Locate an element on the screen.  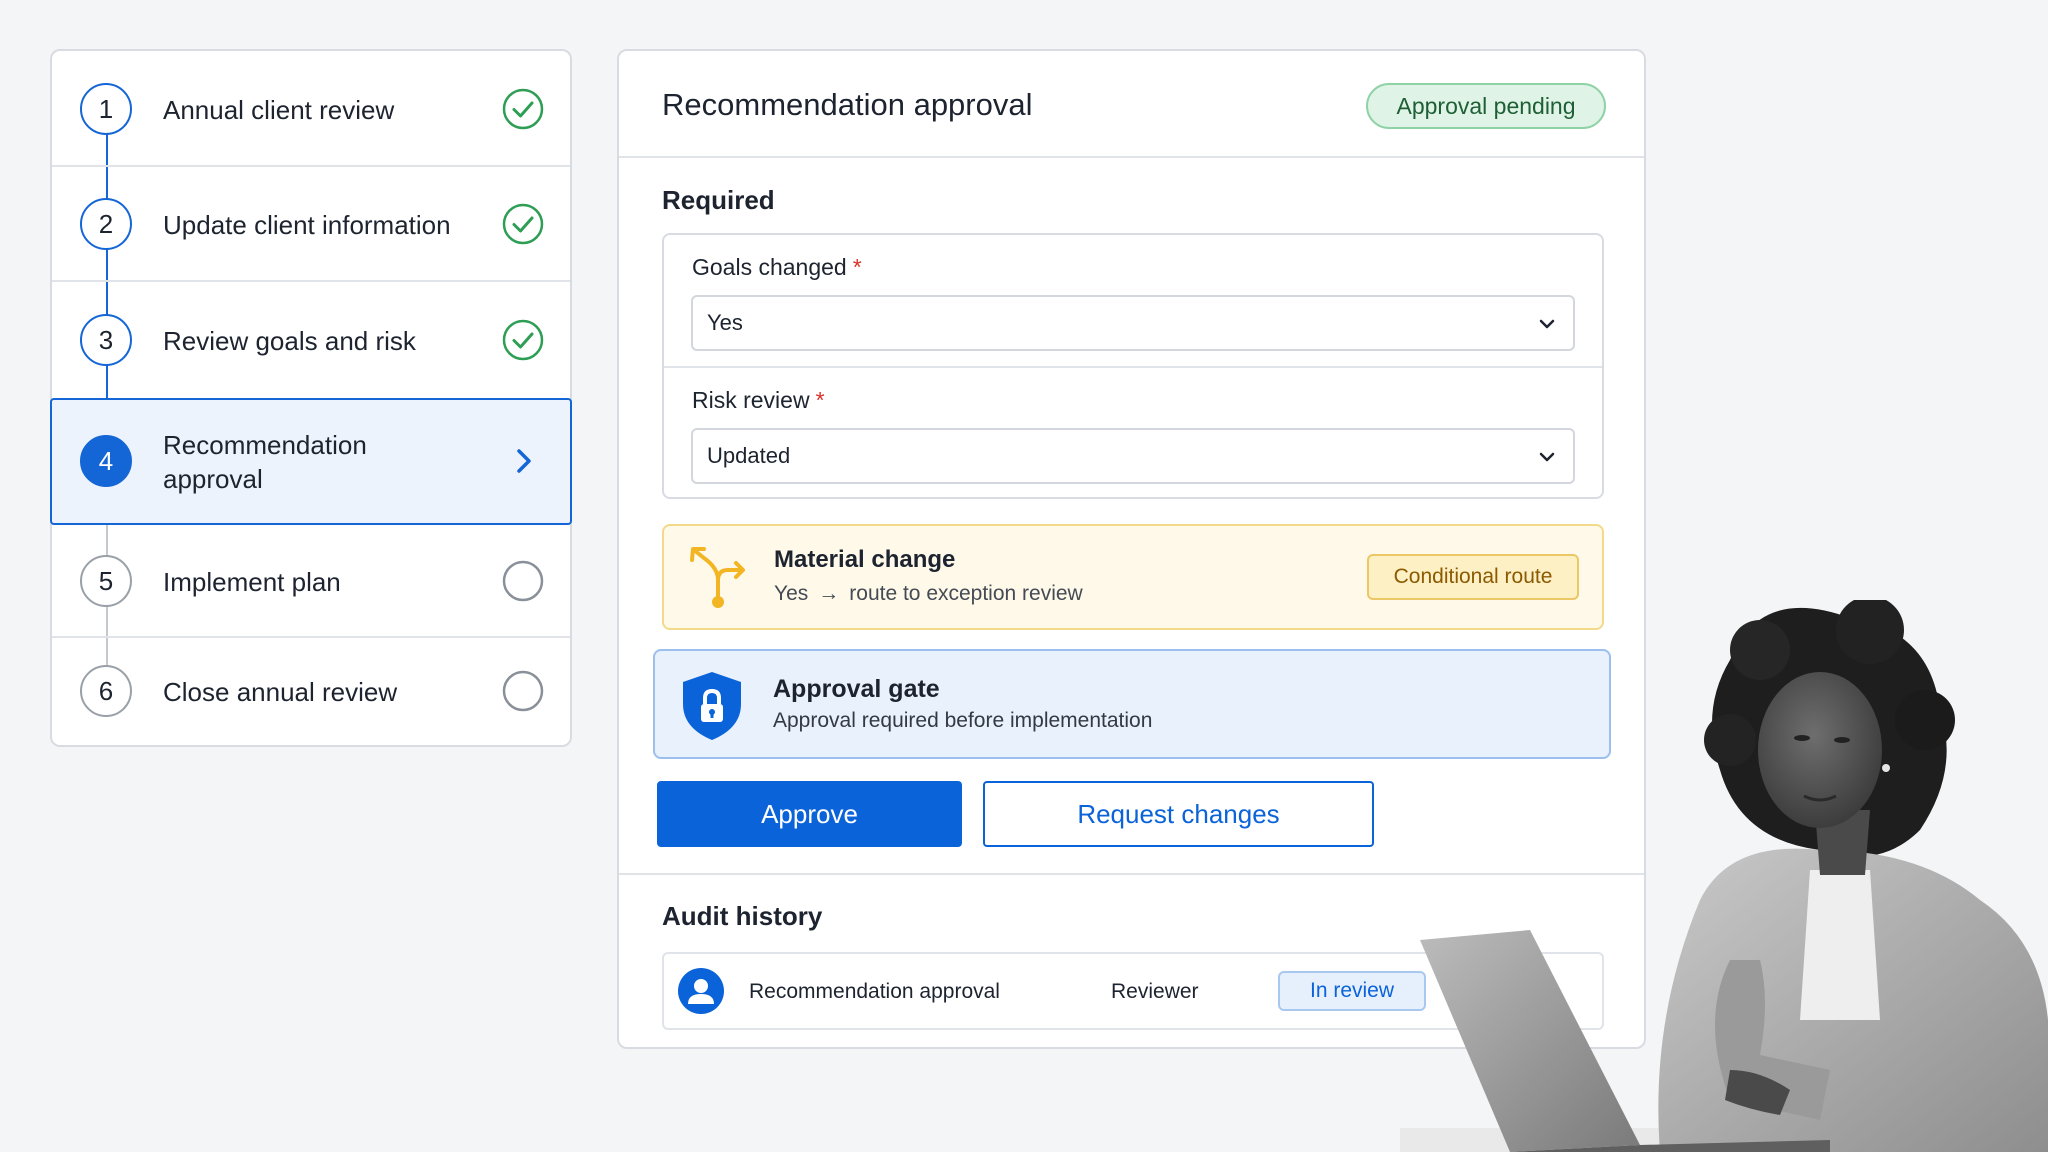
status-badge: Approval pending is located at coordinates (1486, 106).